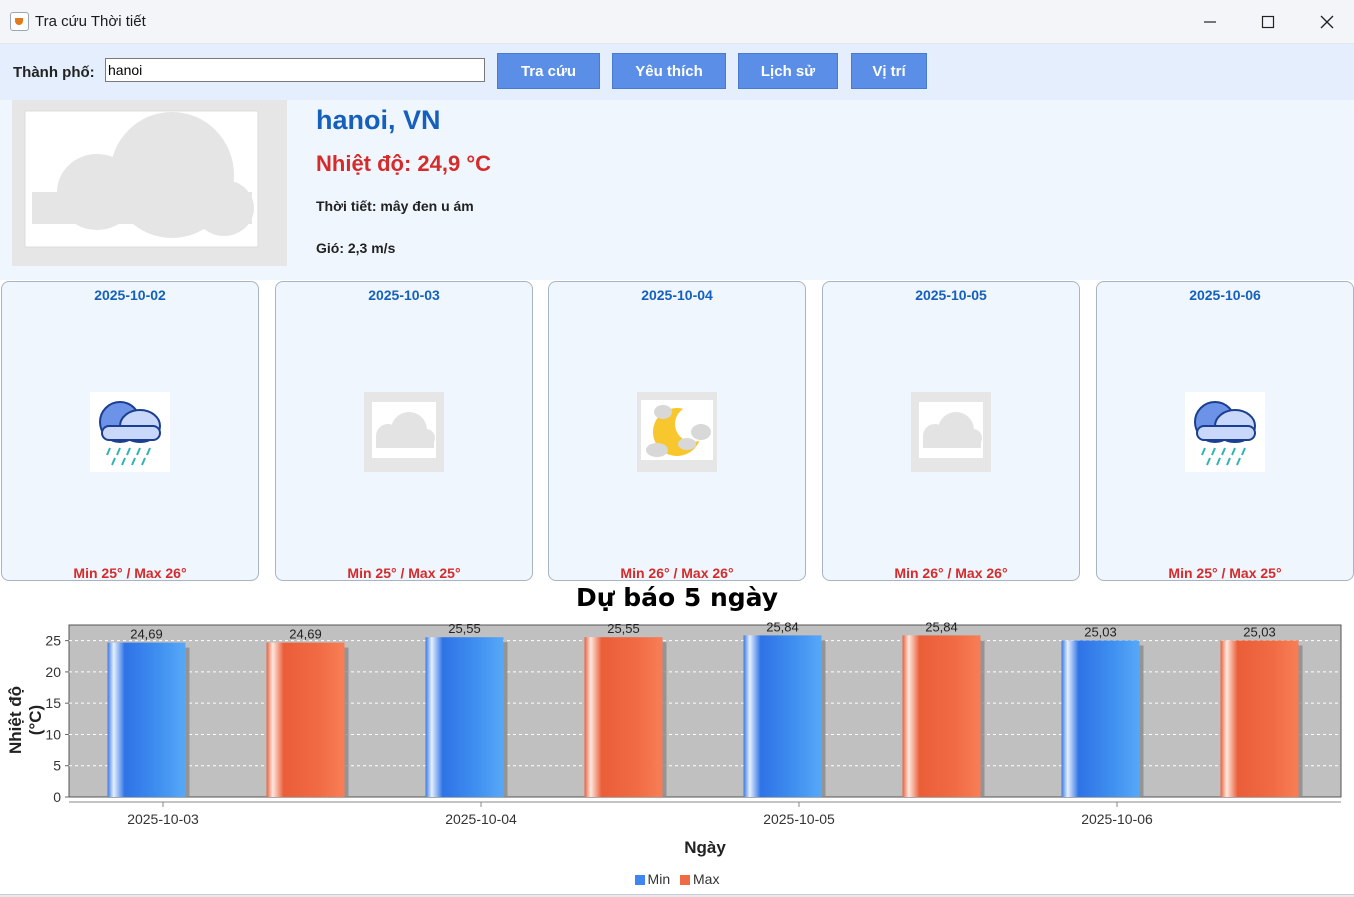 The height and width of the screenshot is (897, 1354). What do you see at coordinates (481, 819) in the screenshot?
I see `x-tick-label: 2025-10-04` at bounding box center [481, 819].